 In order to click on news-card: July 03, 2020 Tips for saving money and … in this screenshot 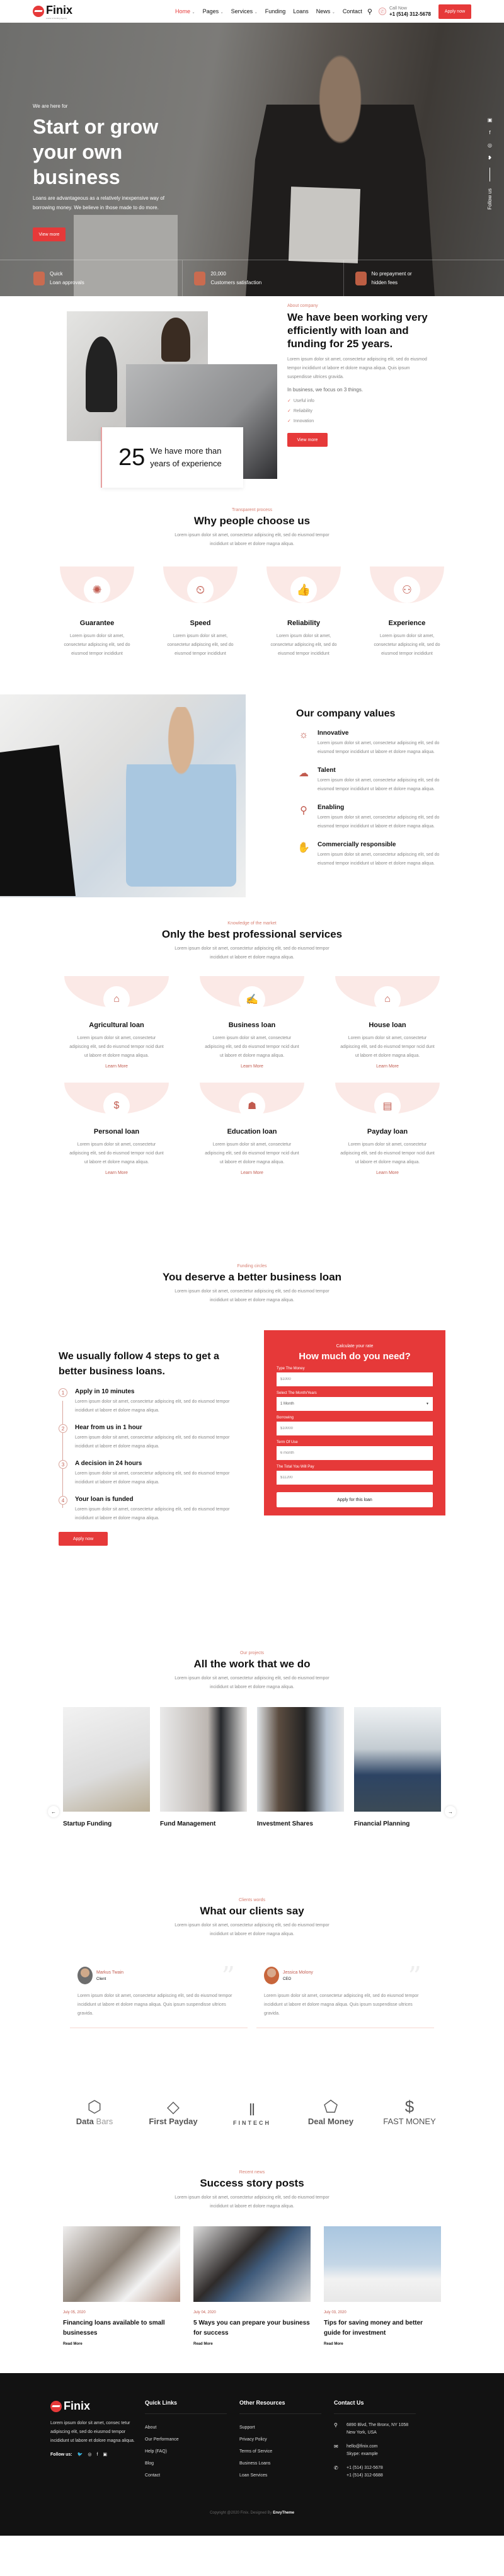, I will do `click(382, 2286)`.